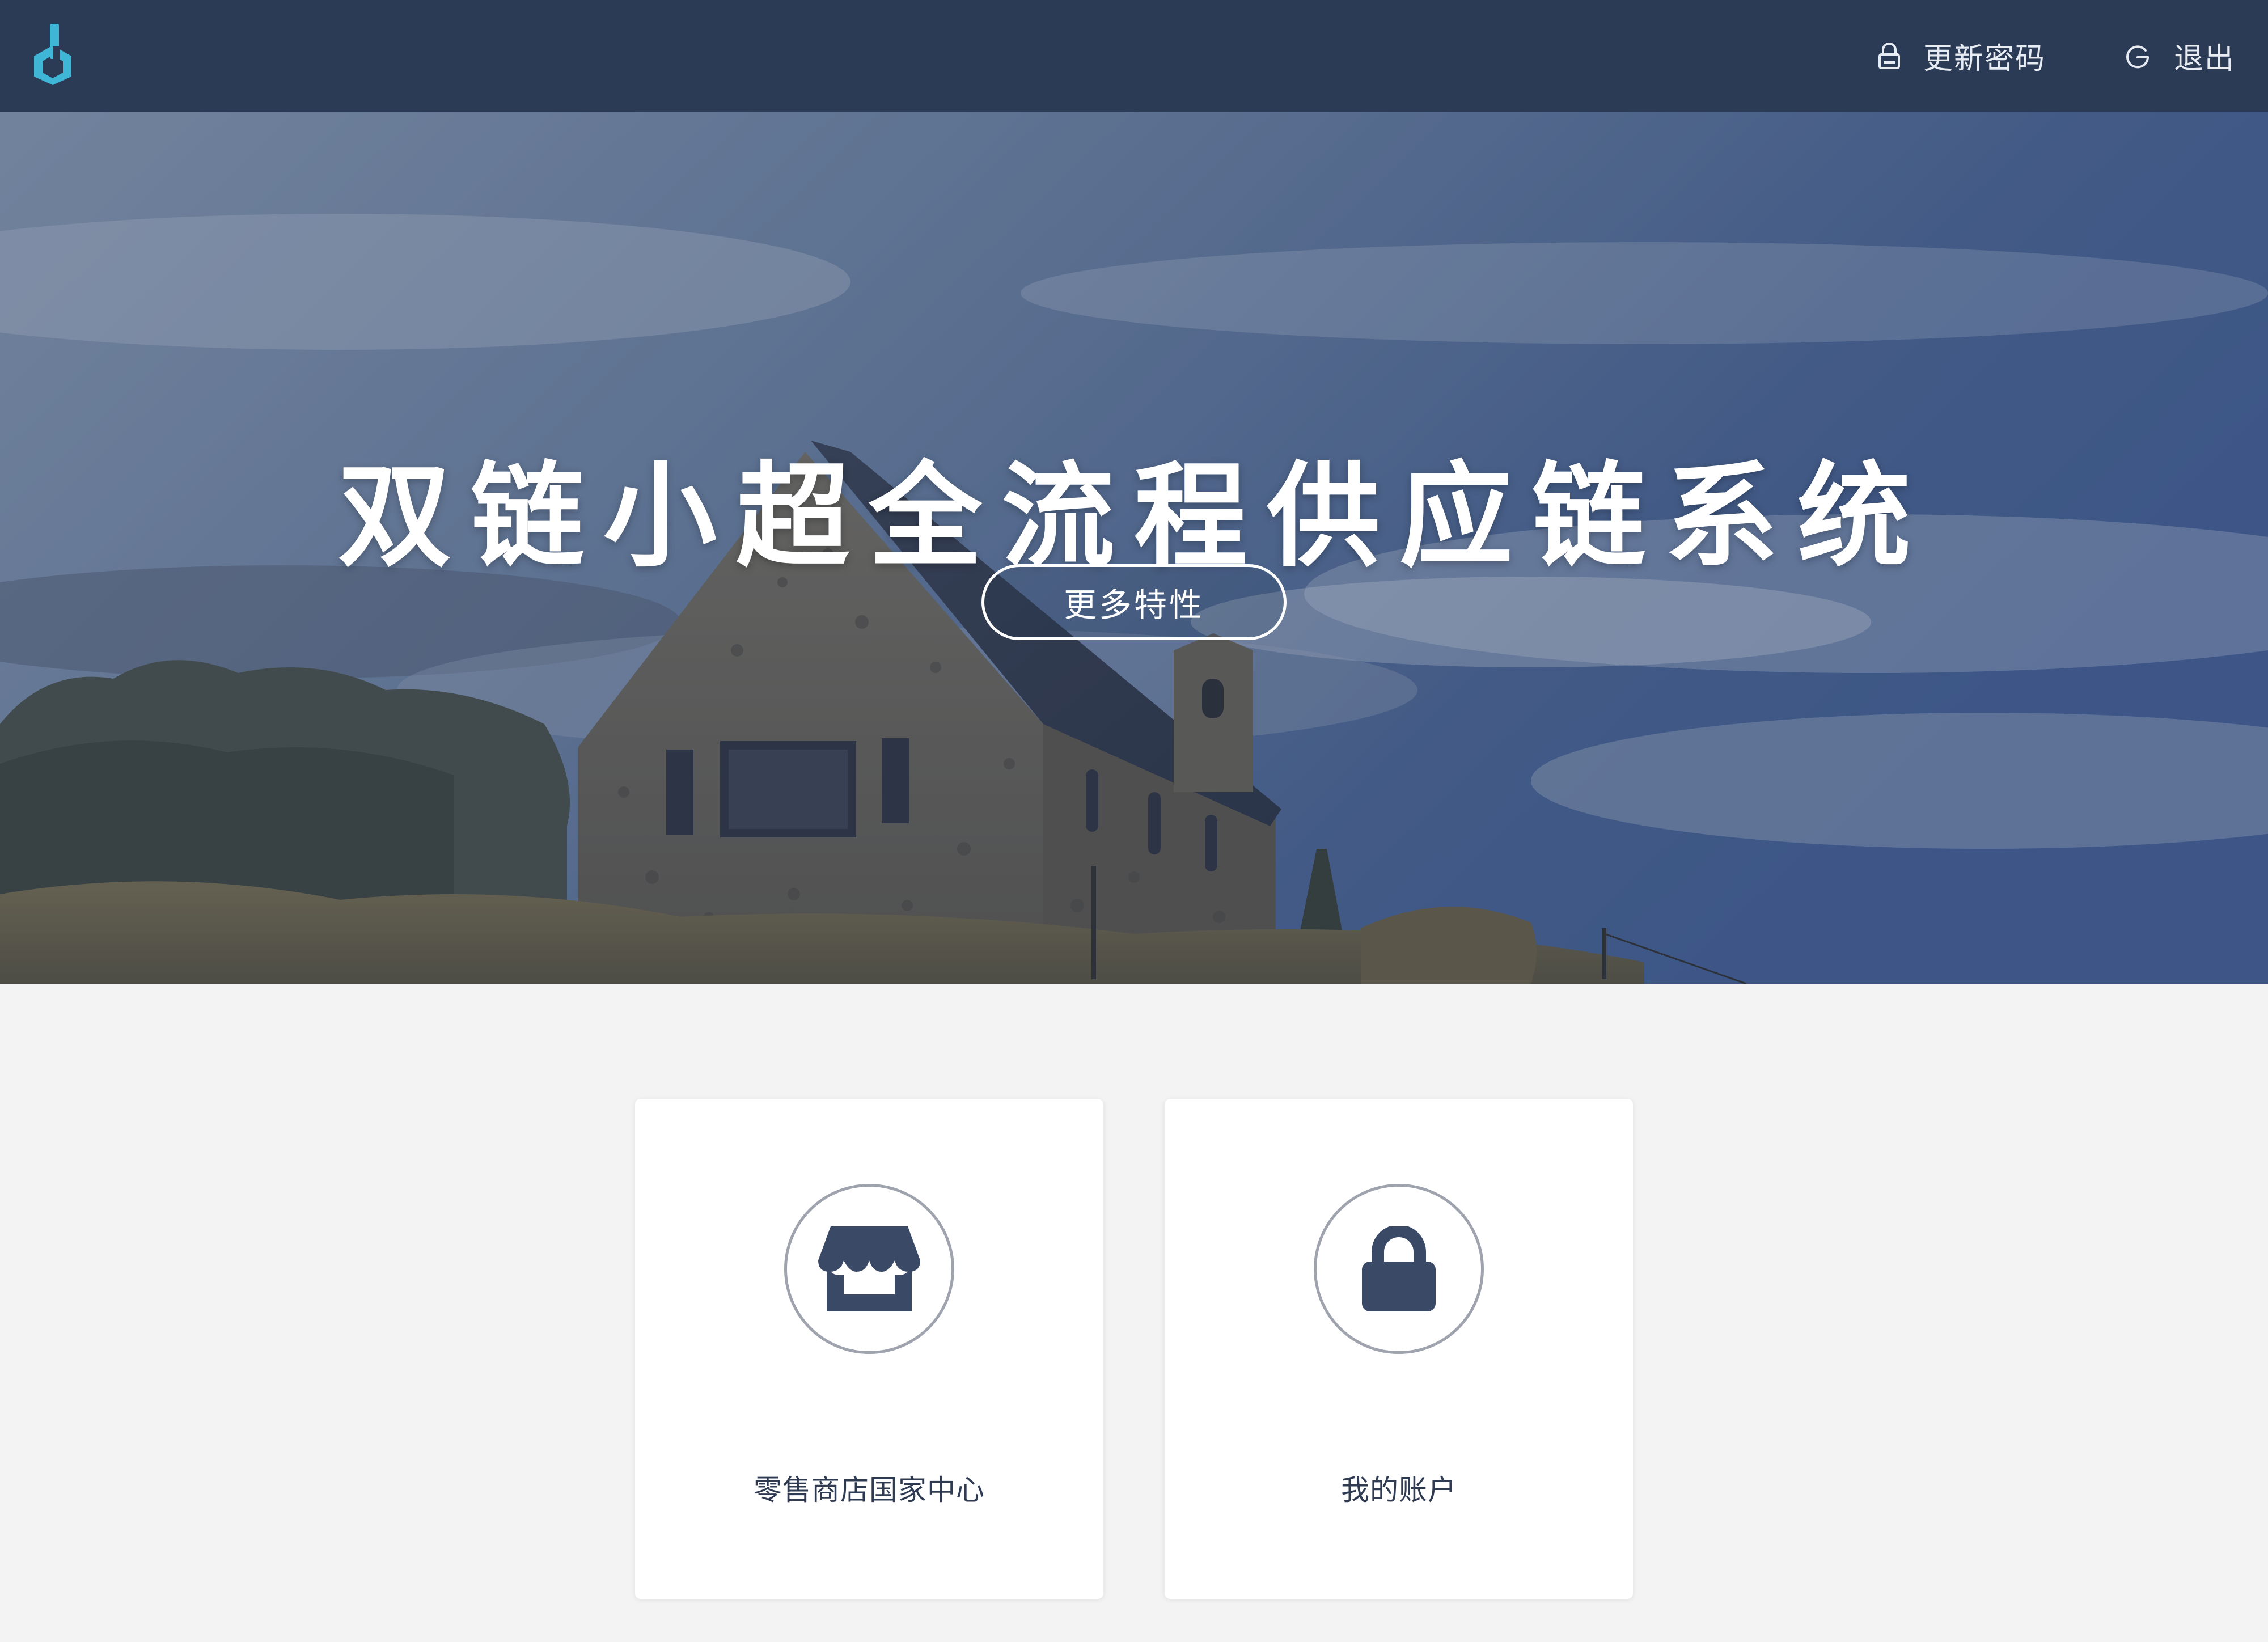 Image resolution: width=2268 pixels, height=1642 pixels. What do you see at coordinates (1984, 59) in the screenshot?
I see `change-password-label: 更新密码` at bounding box center [1984, 59].